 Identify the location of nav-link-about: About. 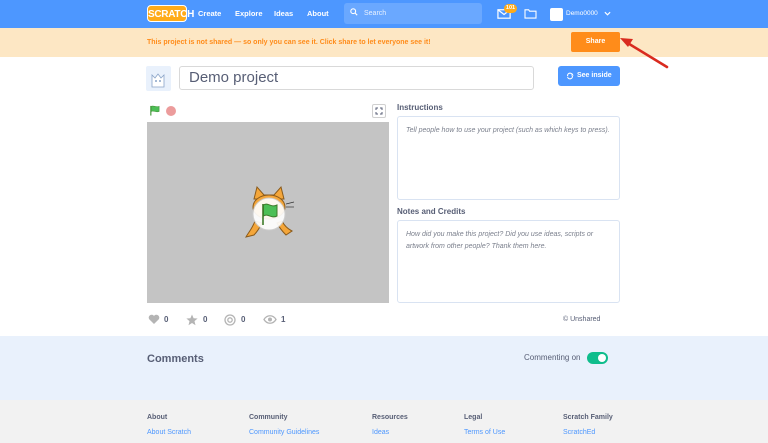
(318, 14).